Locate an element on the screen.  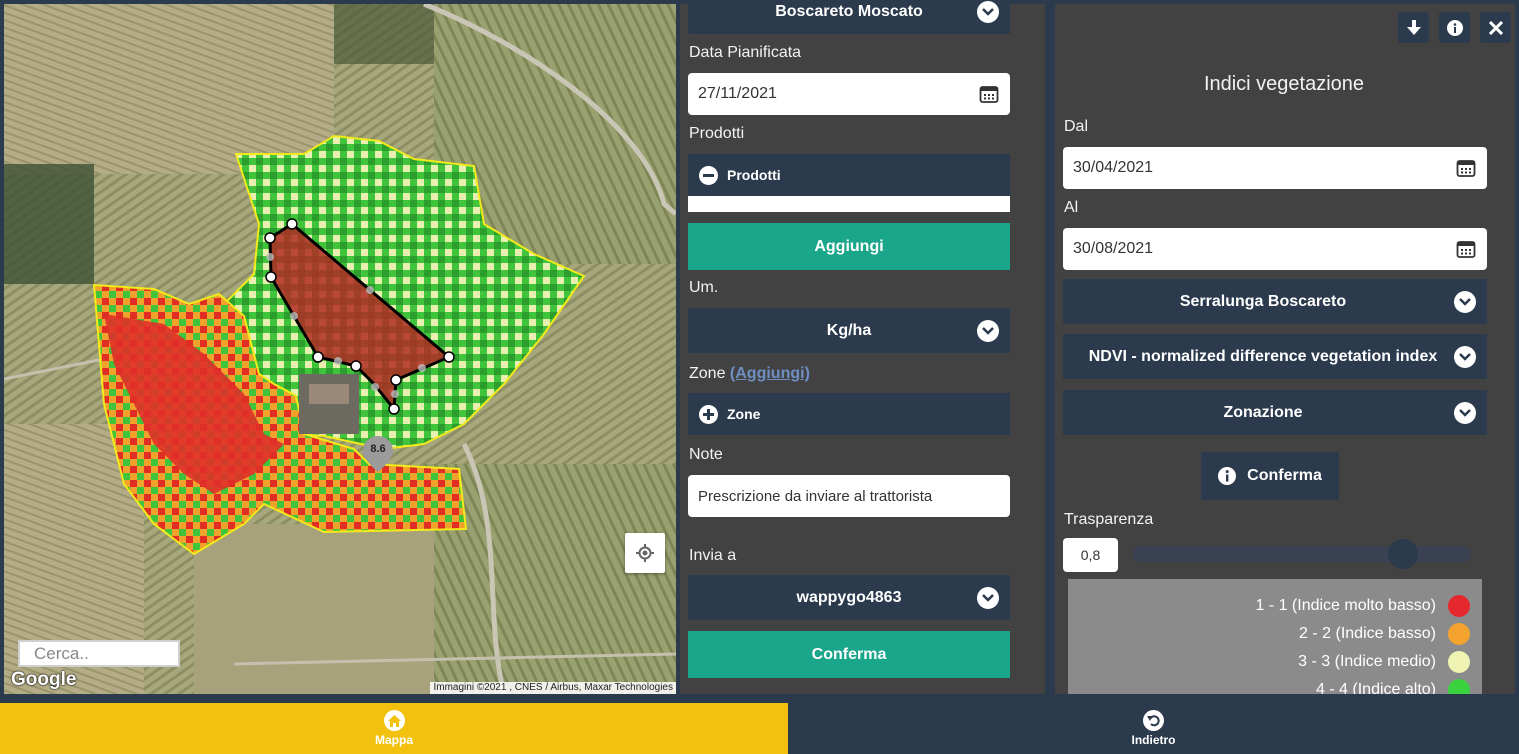
nav-back-button: Indietro is located at coordinates (1153, 728).